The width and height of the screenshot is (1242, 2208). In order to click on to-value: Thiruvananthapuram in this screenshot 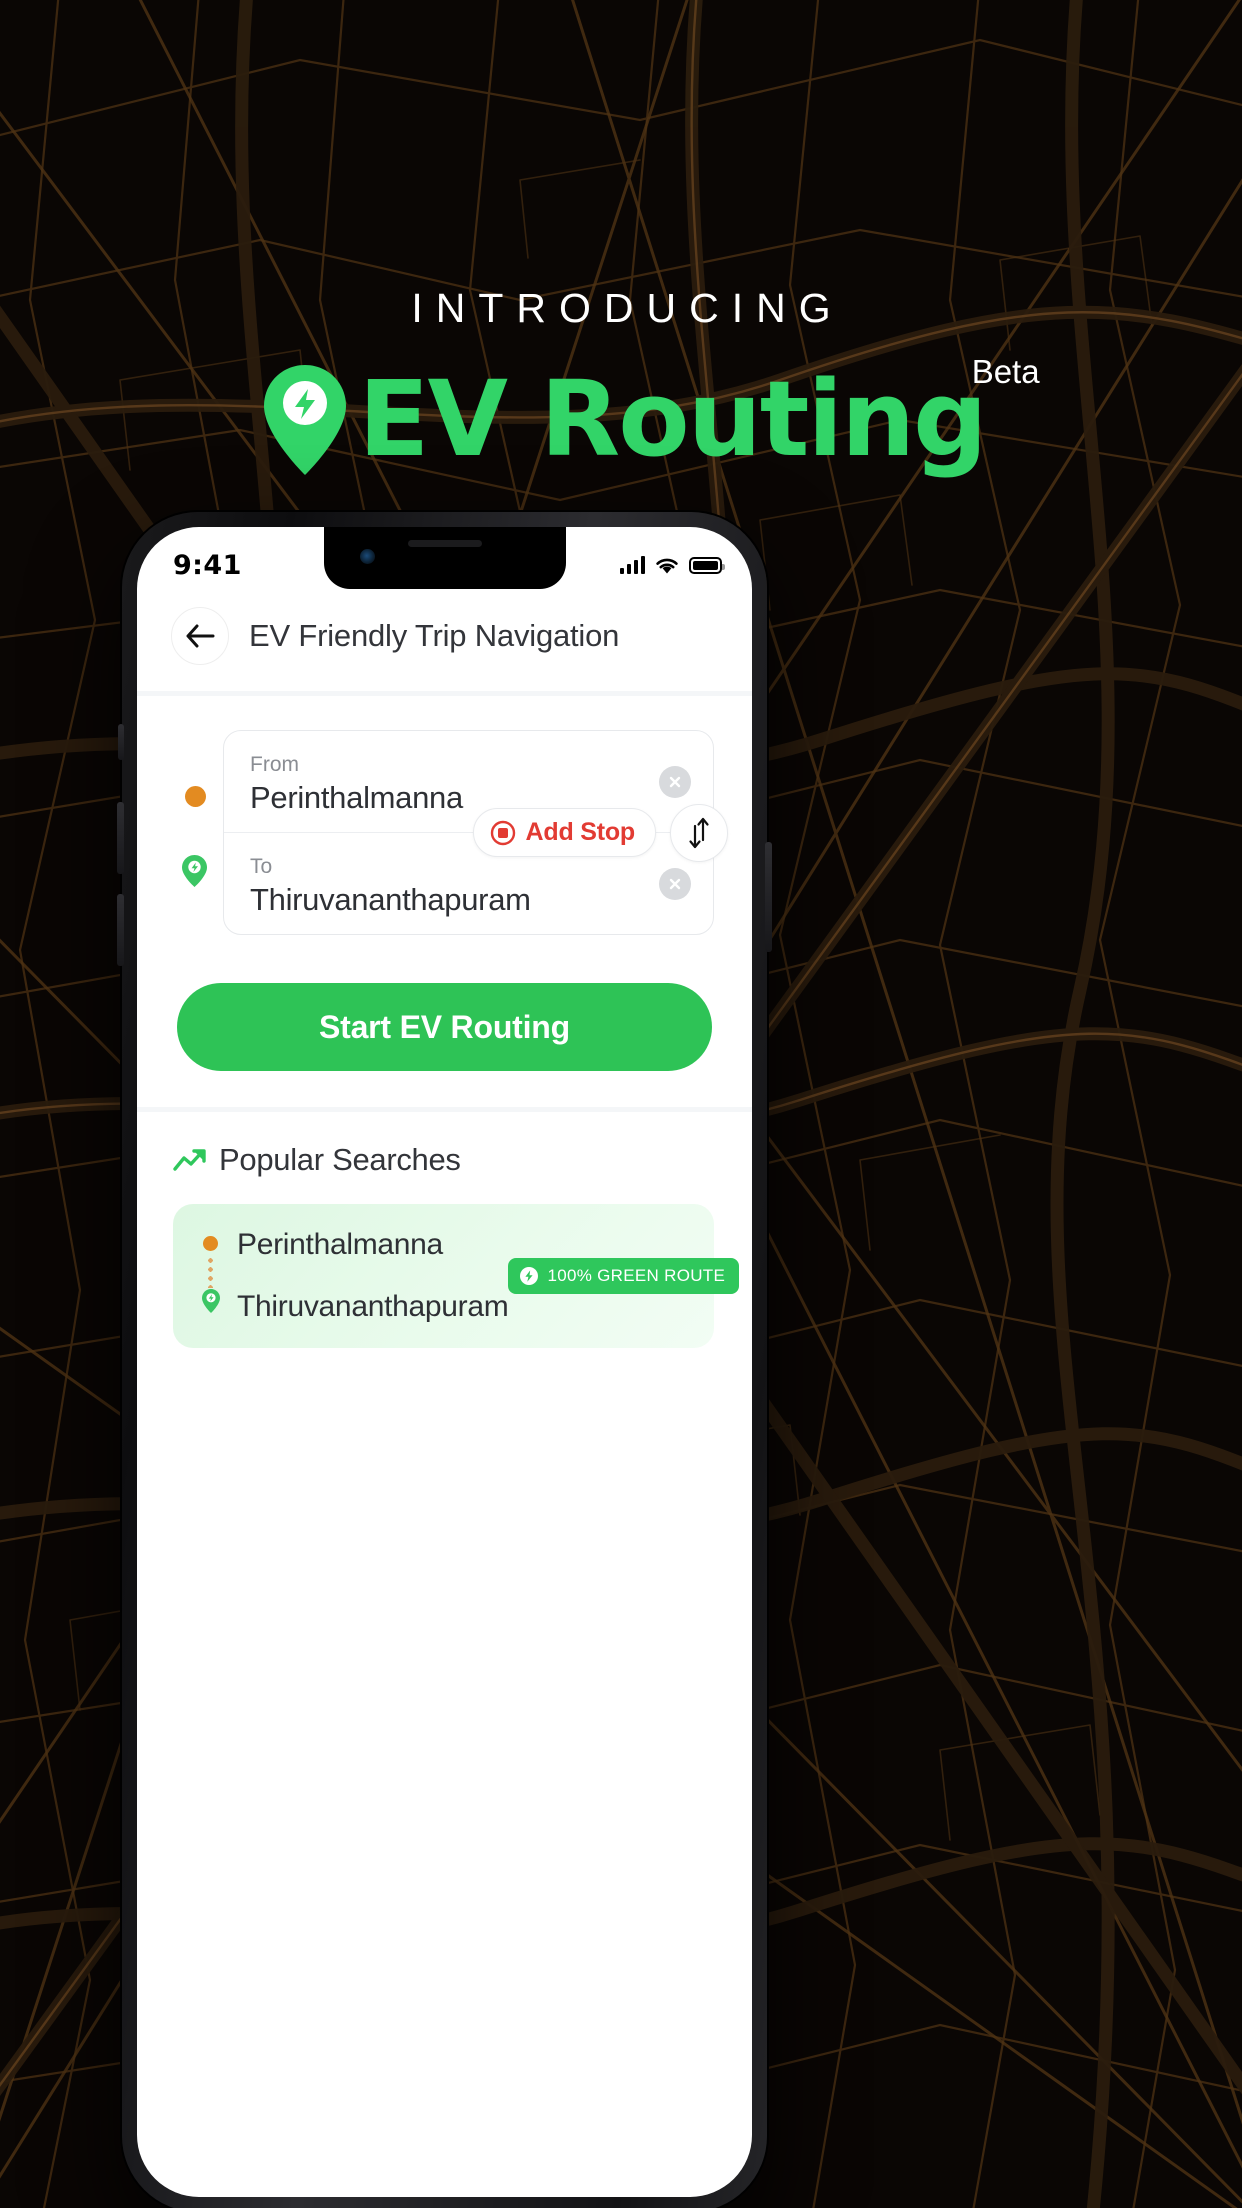, I will do `click(390, 900)`.